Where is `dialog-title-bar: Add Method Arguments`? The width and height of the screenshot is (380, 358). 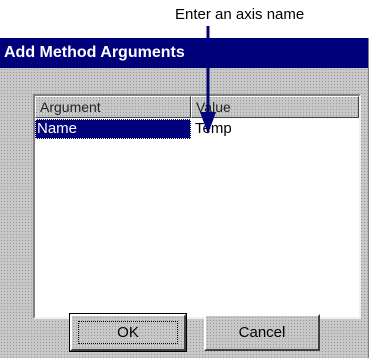
dialog-title-bar: Add Method Arguments is located at coordinates (184, 53).